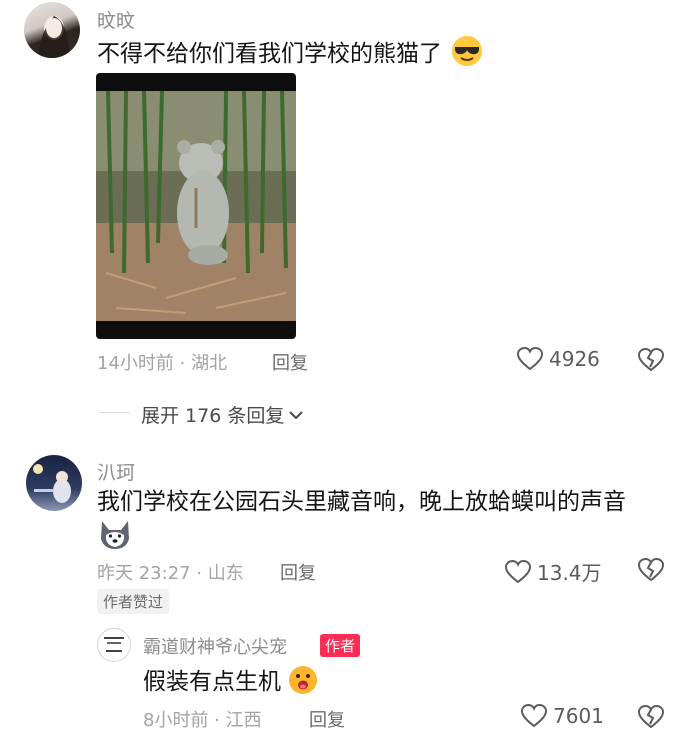 The height and width of the screenshot is (745, 690). I want to click on expand-replies-label: 展开 176 条回复, so click(213, 416).